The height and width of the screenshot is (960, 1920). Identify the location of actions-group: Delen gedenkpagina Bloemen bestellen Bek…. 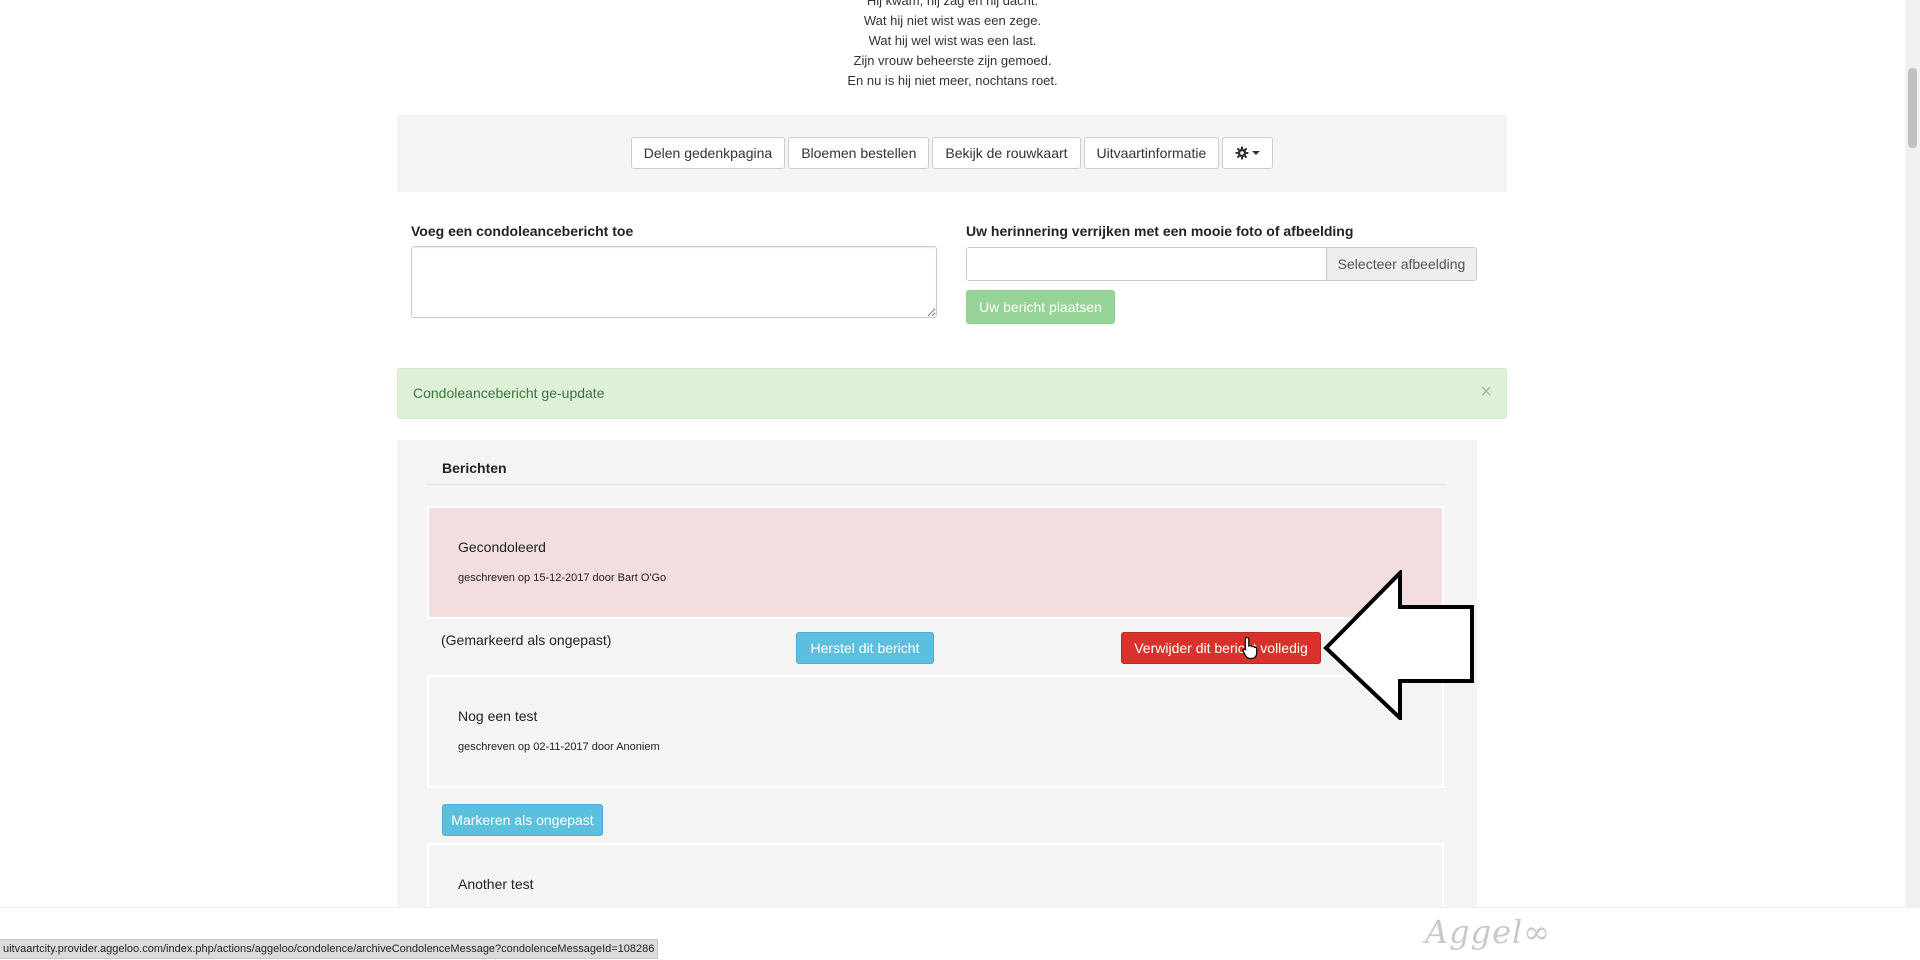
(952, 153).